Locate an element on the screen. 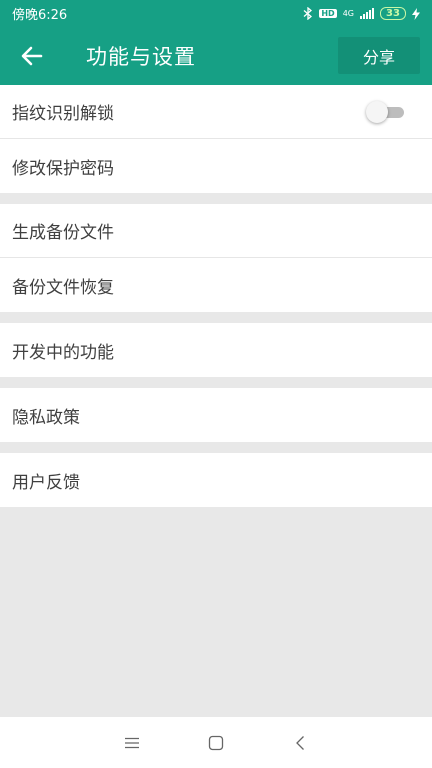 This screenshot has width=432, height=768. menu-icon is located at coordinates (132, 742).